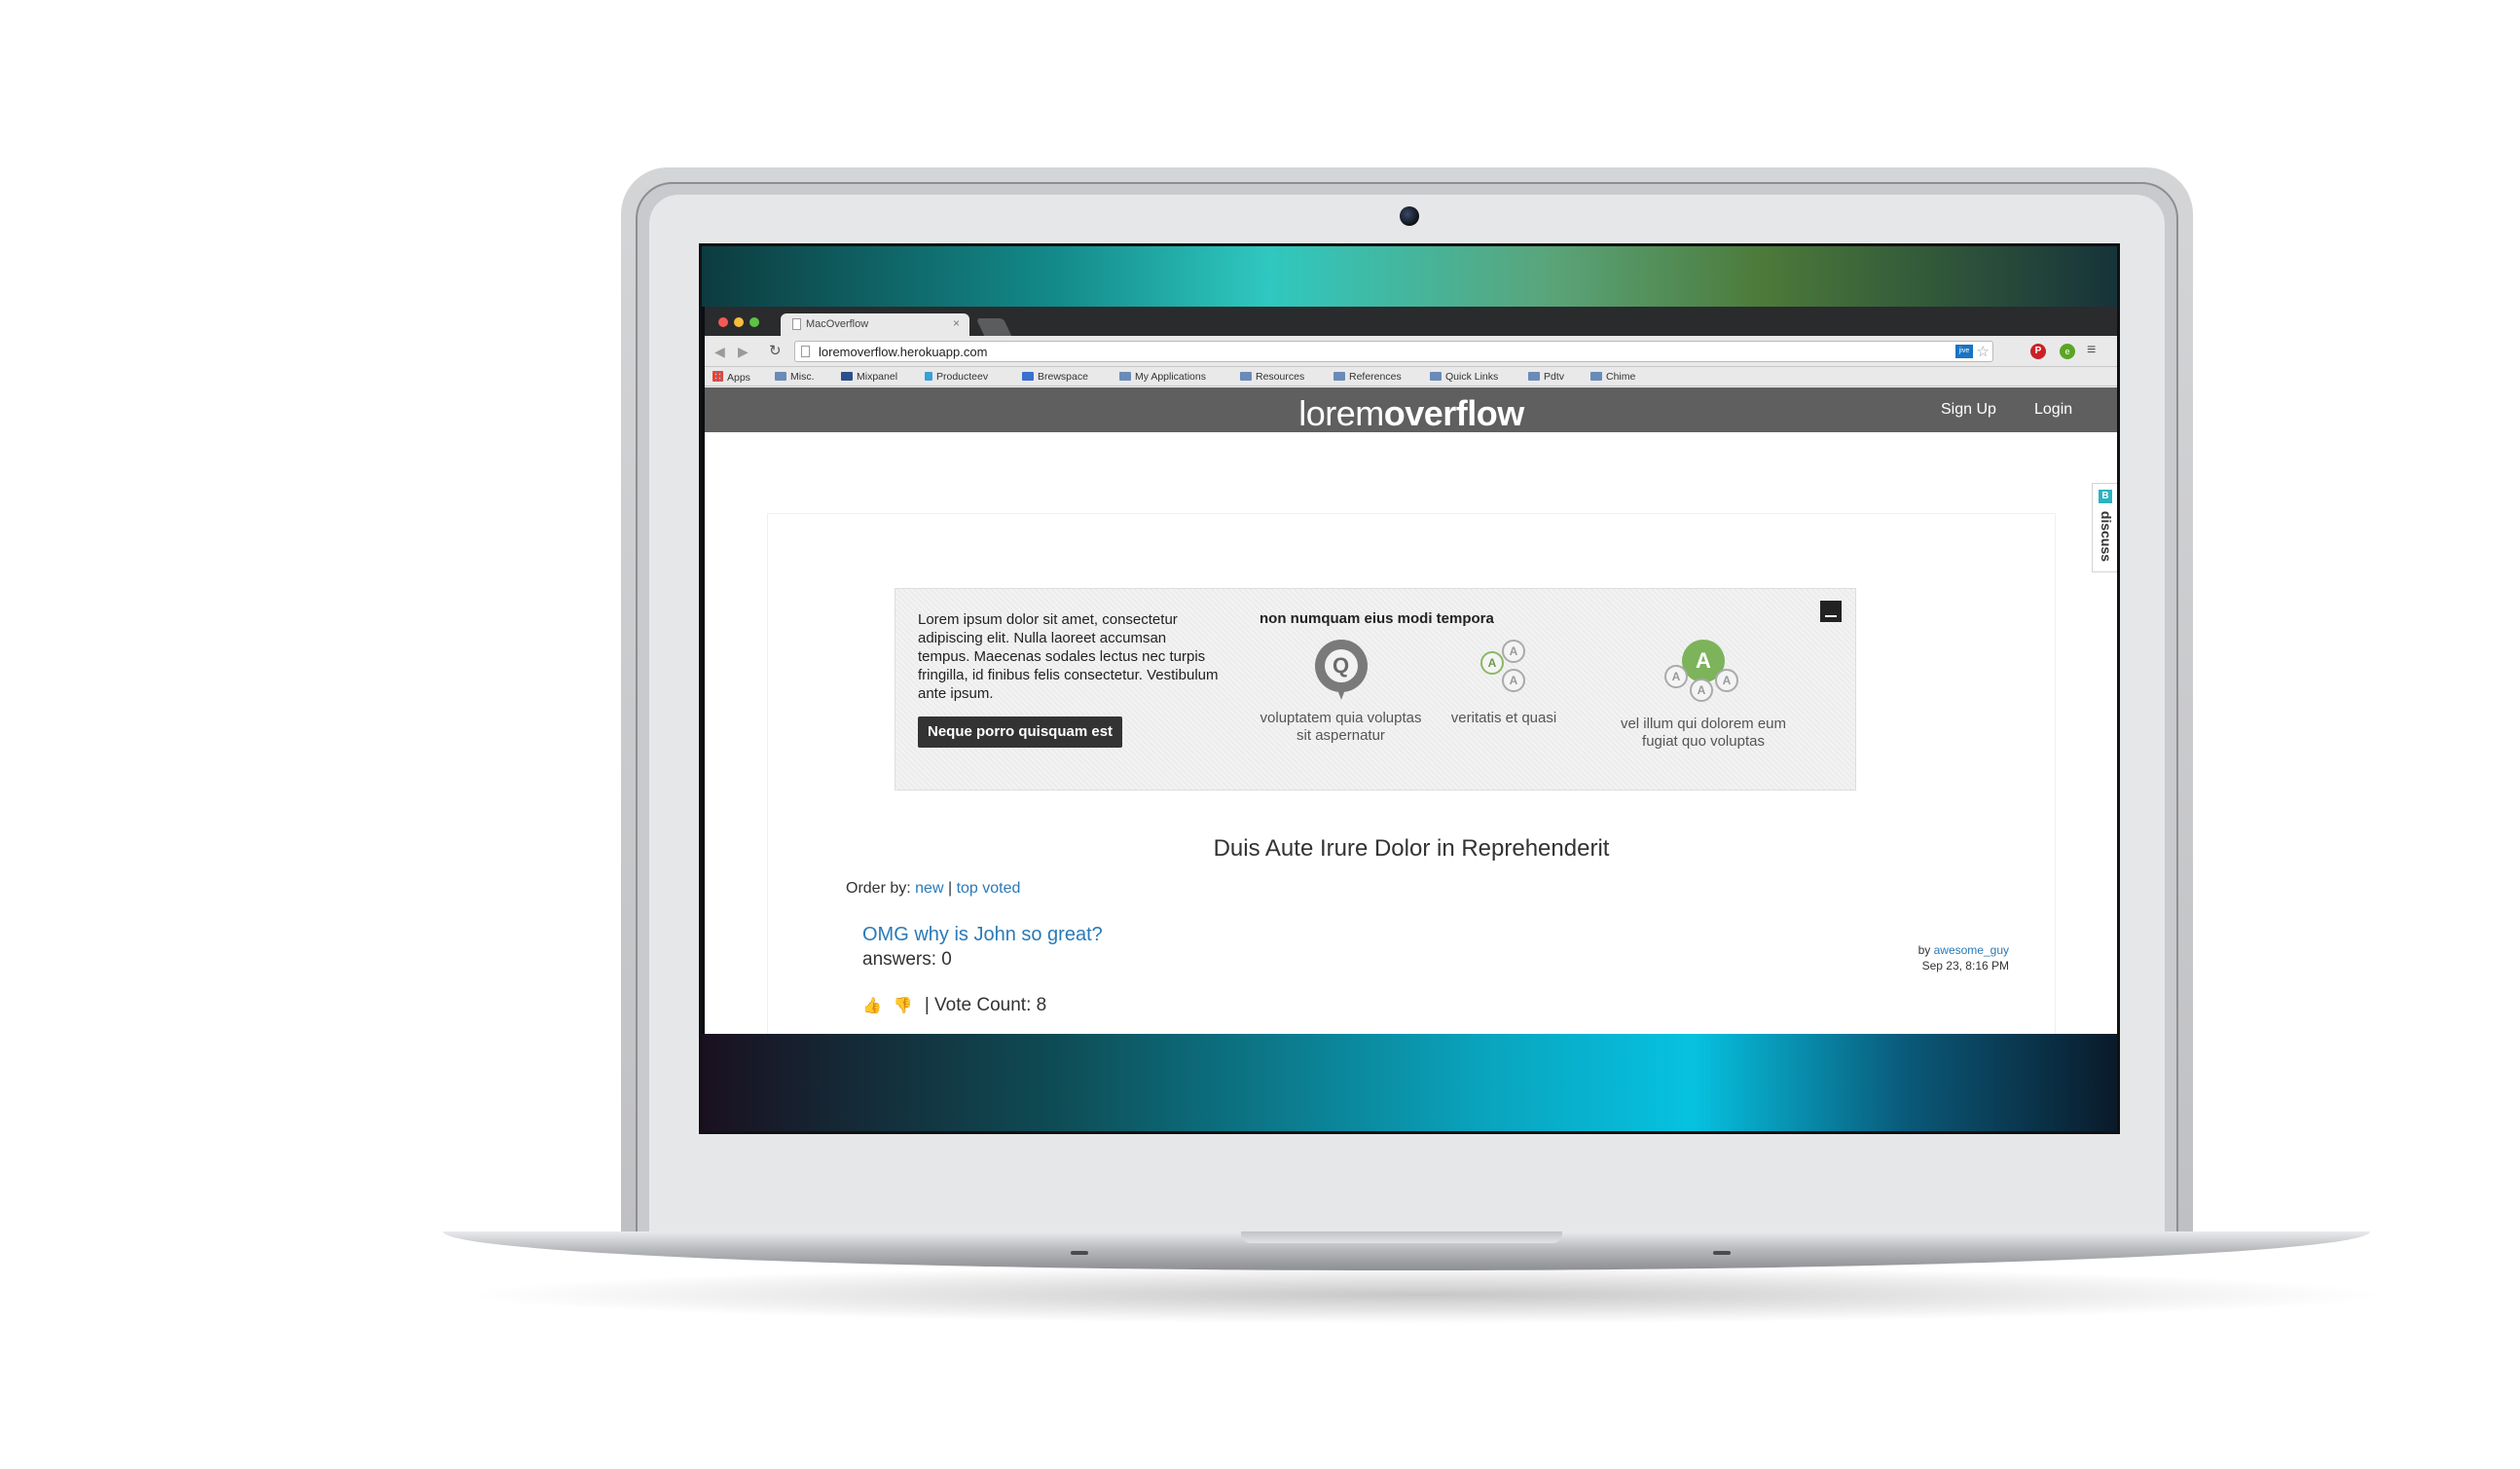 This screenshot has width=2520, height=1469. I want to click on accepted-answer-icon: A A A A, so click(1703, 674).